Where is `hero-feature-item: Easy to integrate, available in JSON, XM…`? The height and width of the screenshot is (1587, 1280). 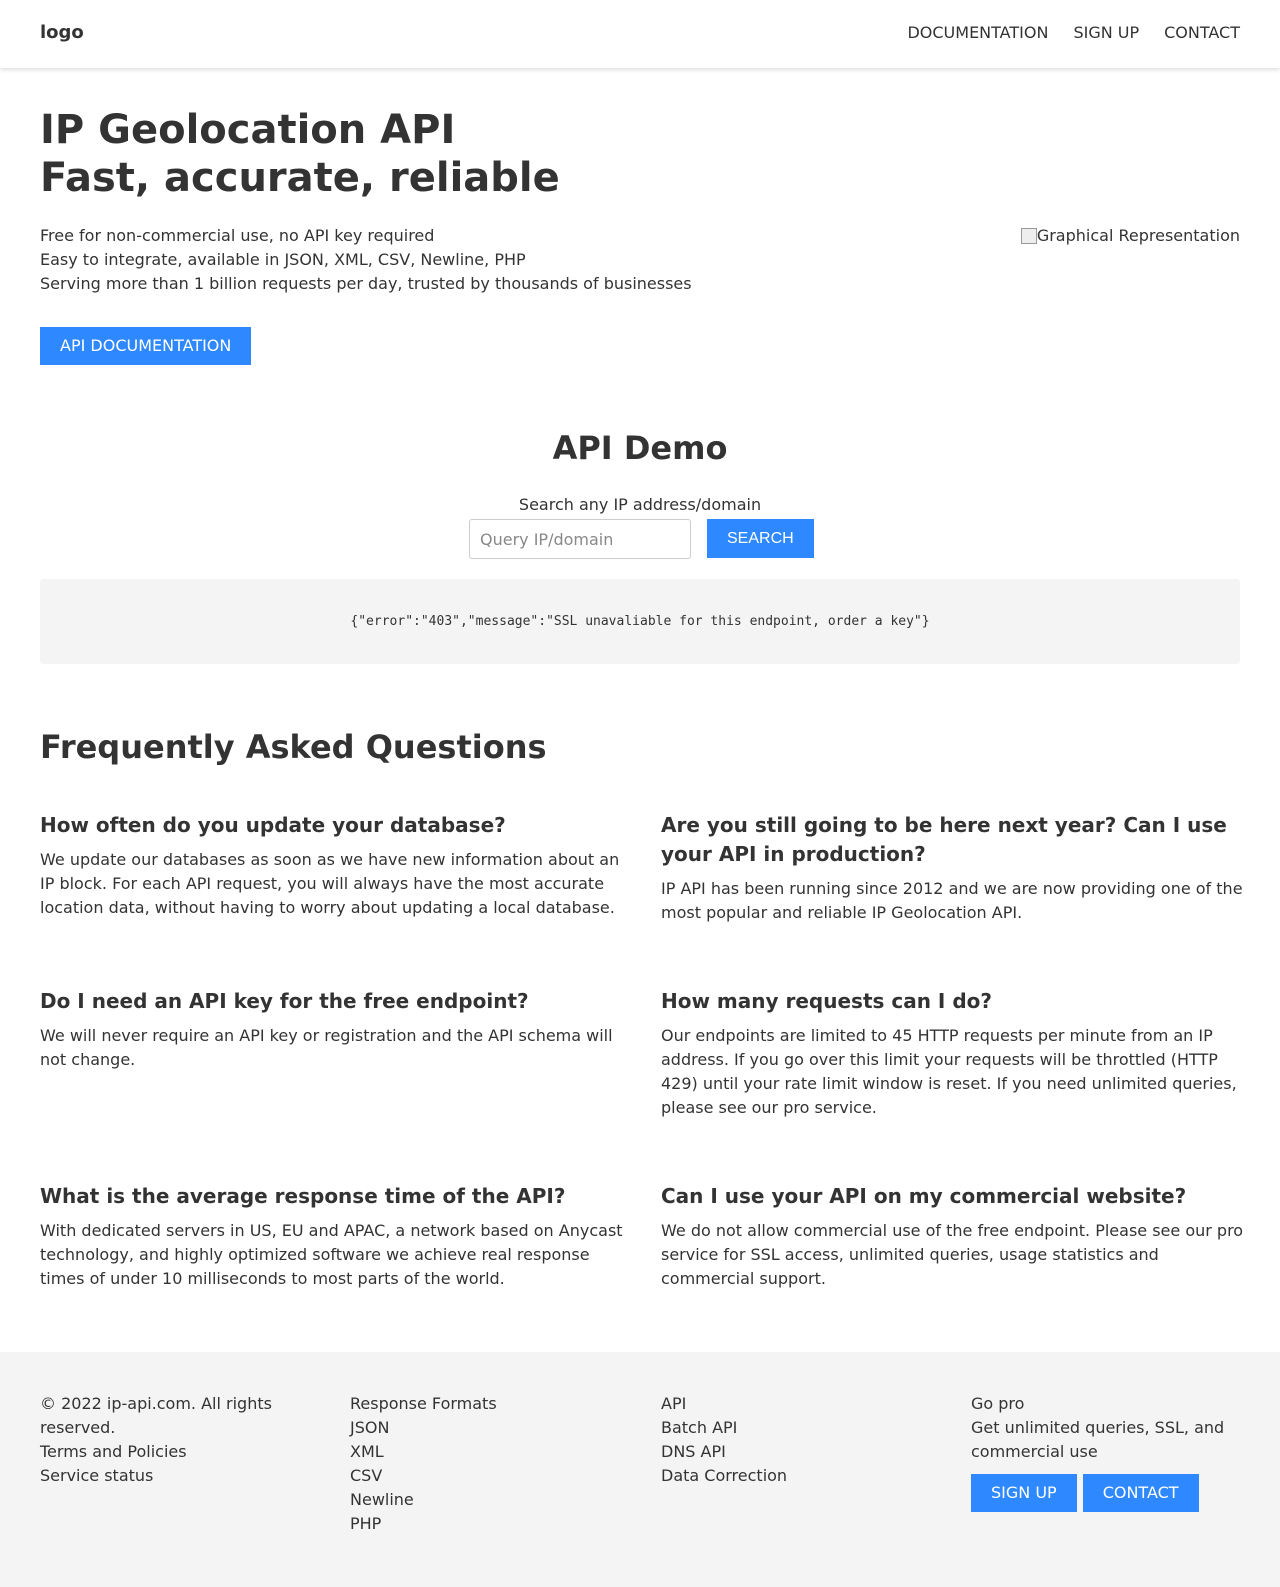
hero-feature-item: Easy to integrate, available in JSON, XM… is located at coordinates (283, 259).